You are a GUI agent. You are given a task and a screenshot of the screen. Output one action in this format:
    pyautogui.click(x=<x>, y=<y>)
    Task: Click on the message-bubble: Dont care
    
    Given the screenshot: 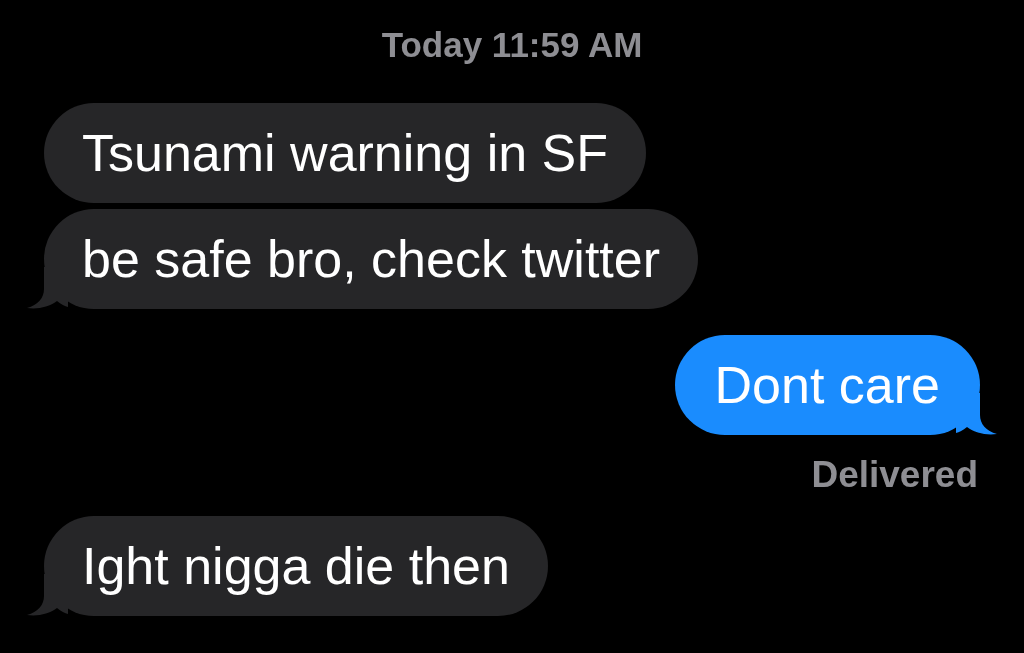 What is the action you would take?
    pyautogui.click(x=827, y=385)
    